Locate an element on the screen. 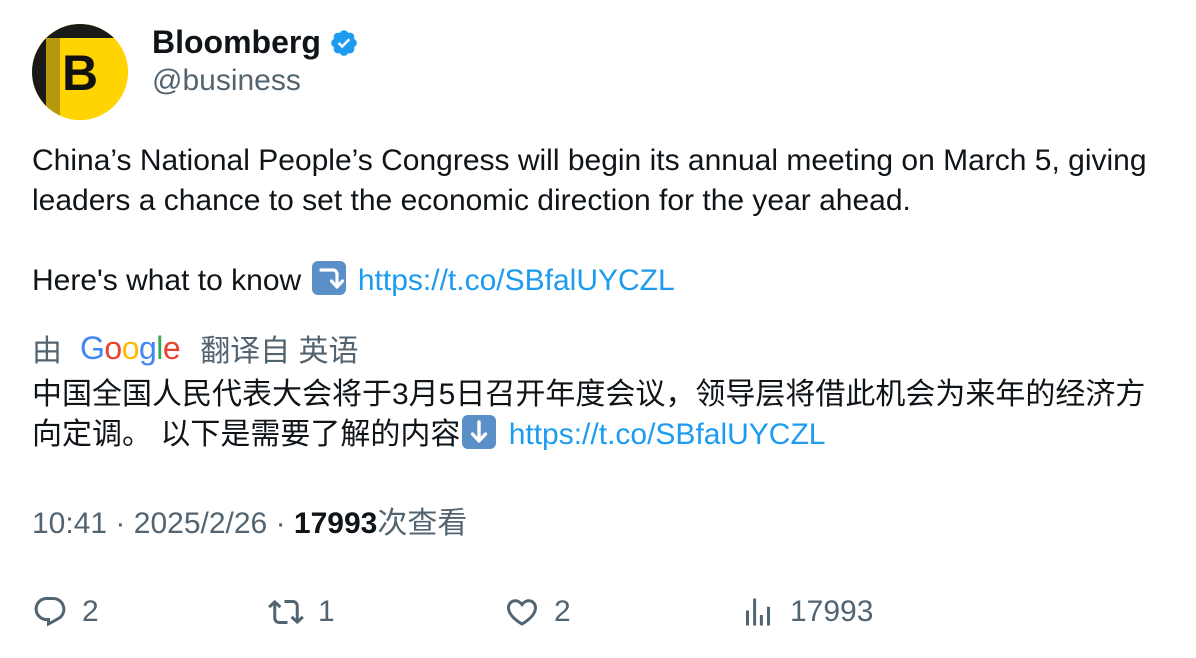 This screenshot has height=658, width=1196. retweet-count: 1 is located at coordinates (326, 611).